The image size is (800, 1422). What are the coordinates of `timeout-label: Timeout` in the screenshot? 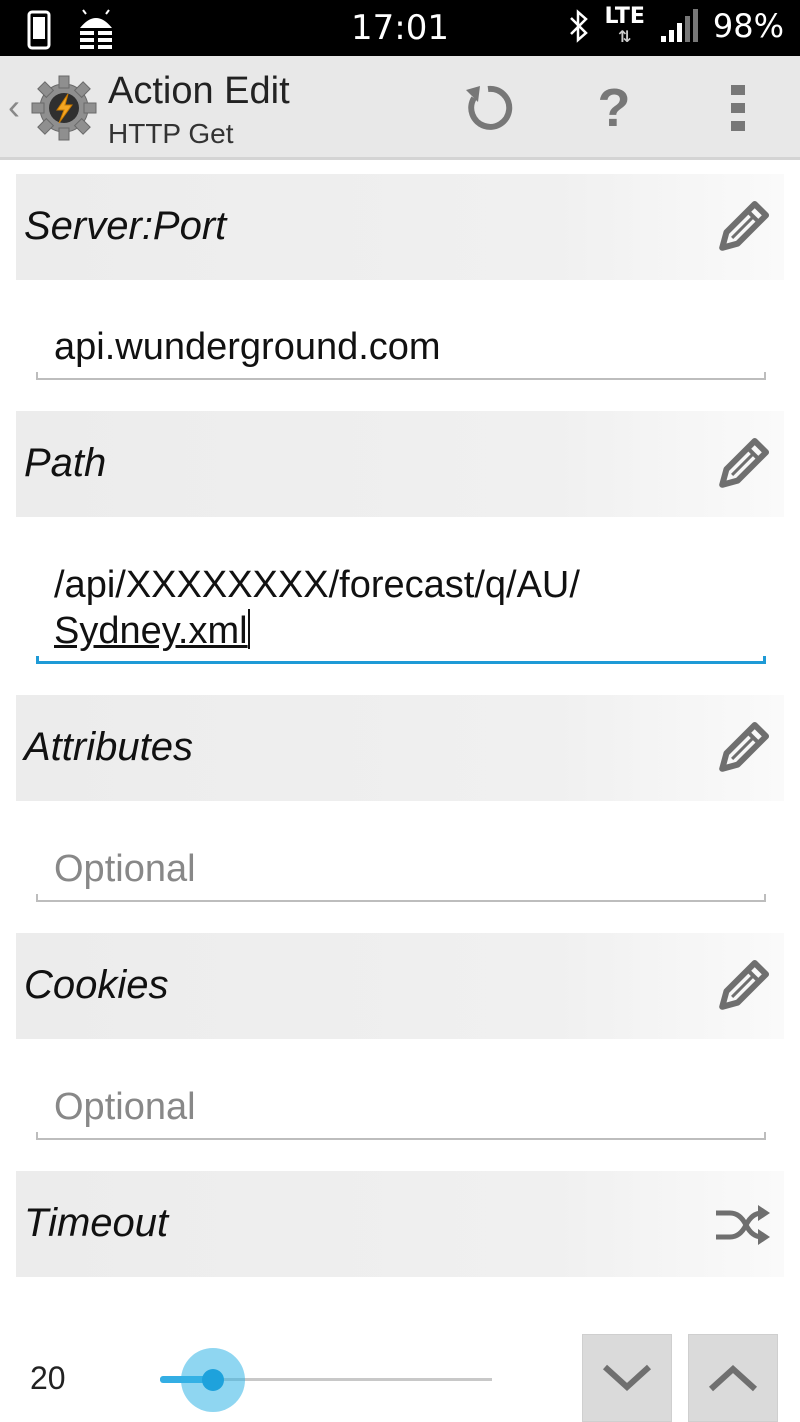 It's located at (96, 1223).